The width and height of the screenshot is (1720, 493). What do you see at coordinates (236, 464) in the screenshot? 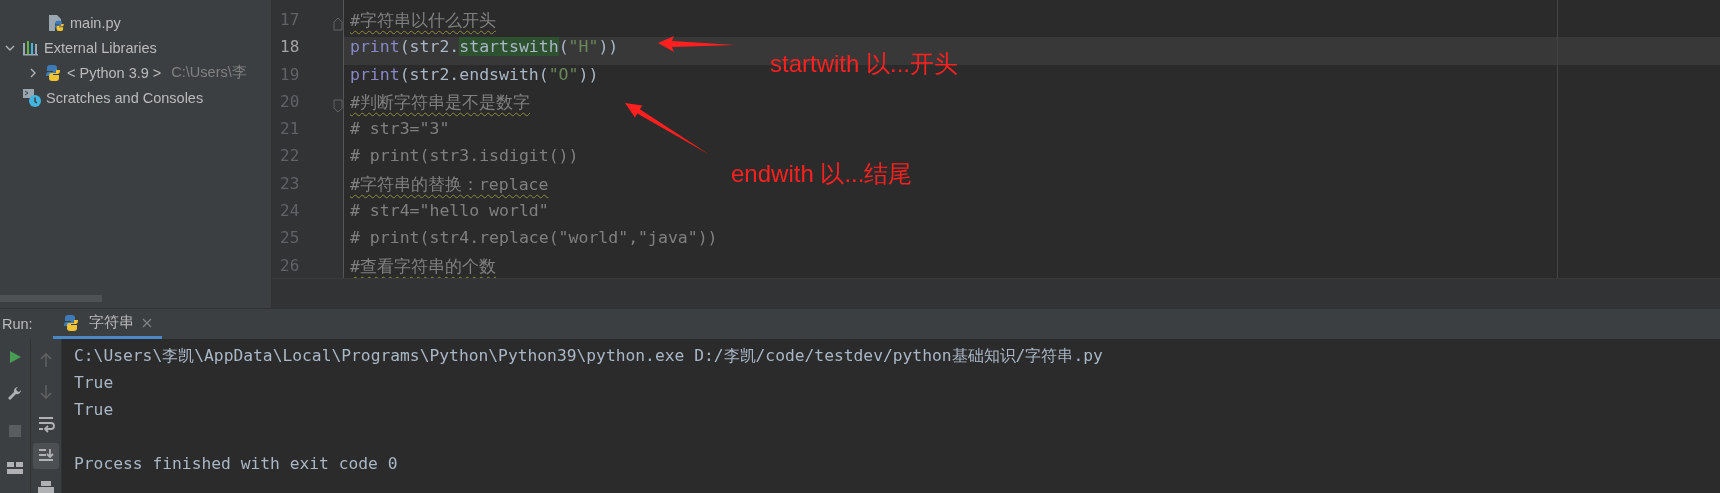
I see `console-line: Process finished with exit code 0` at bounding box center [236, 464].